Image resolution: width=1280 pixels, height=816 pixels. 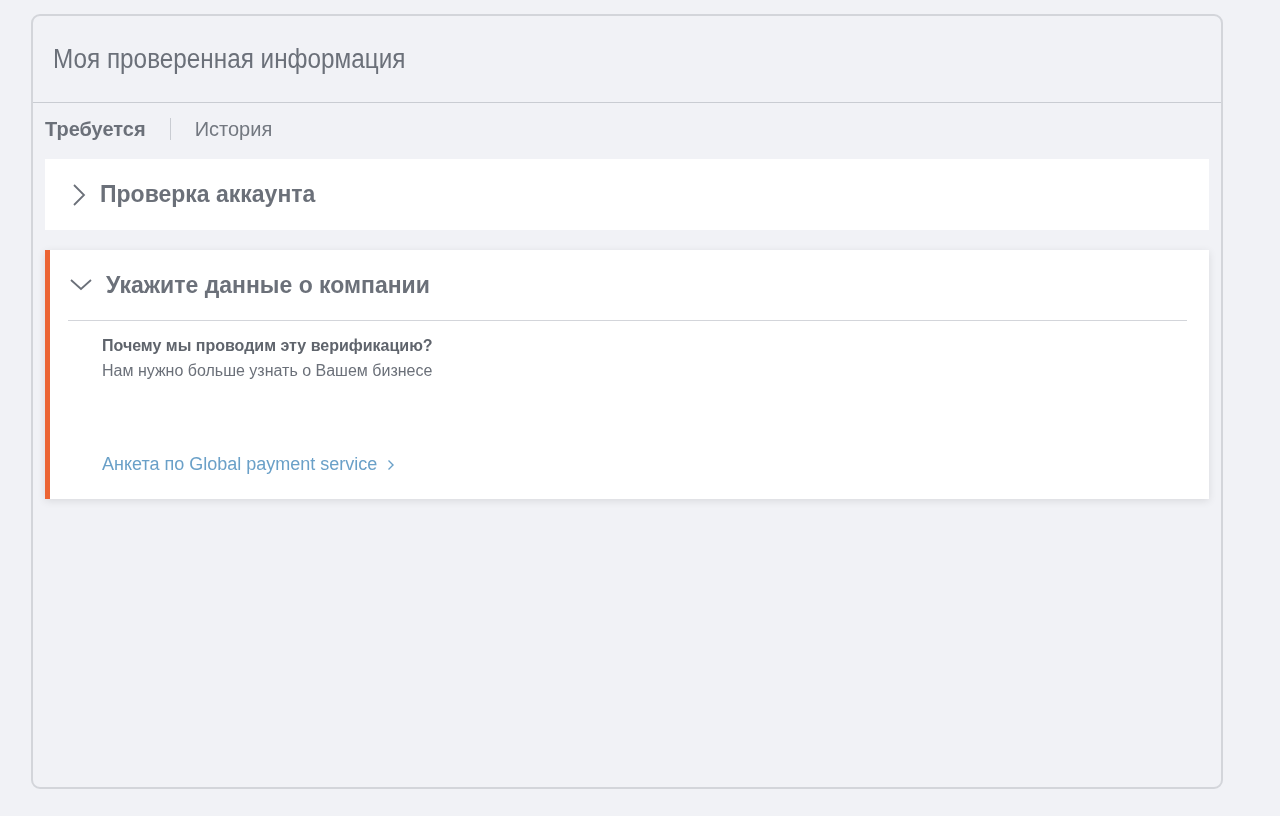 What do you see at coordinates (81, 285) in the screenshot?
I see `chevron-down-icon` at bounding box center [81, 285].